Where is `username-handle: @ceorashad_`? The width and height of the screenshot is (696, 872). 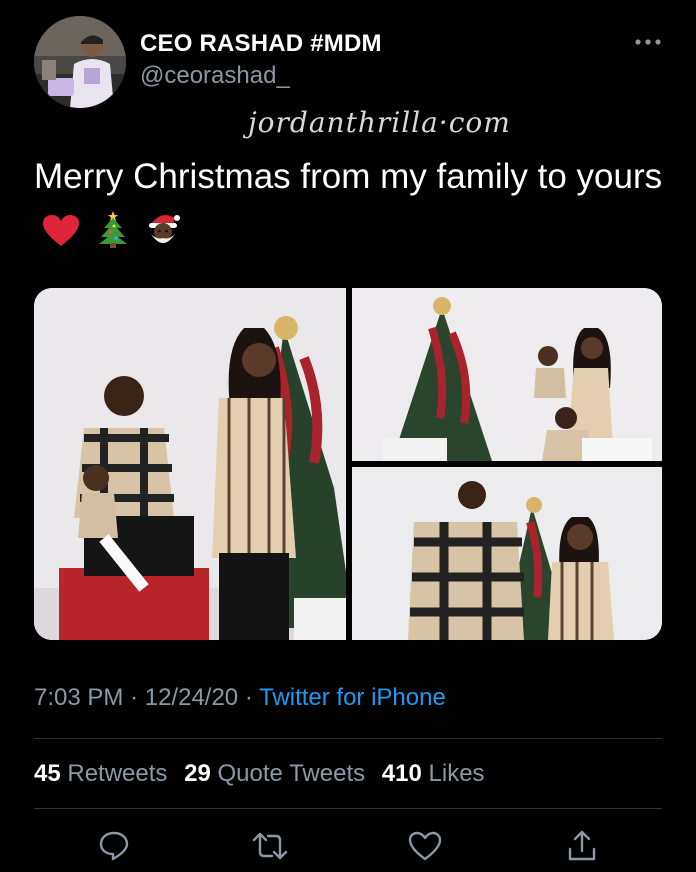 username-handle: @ceorashad_ is located at coordinates (261, 76).